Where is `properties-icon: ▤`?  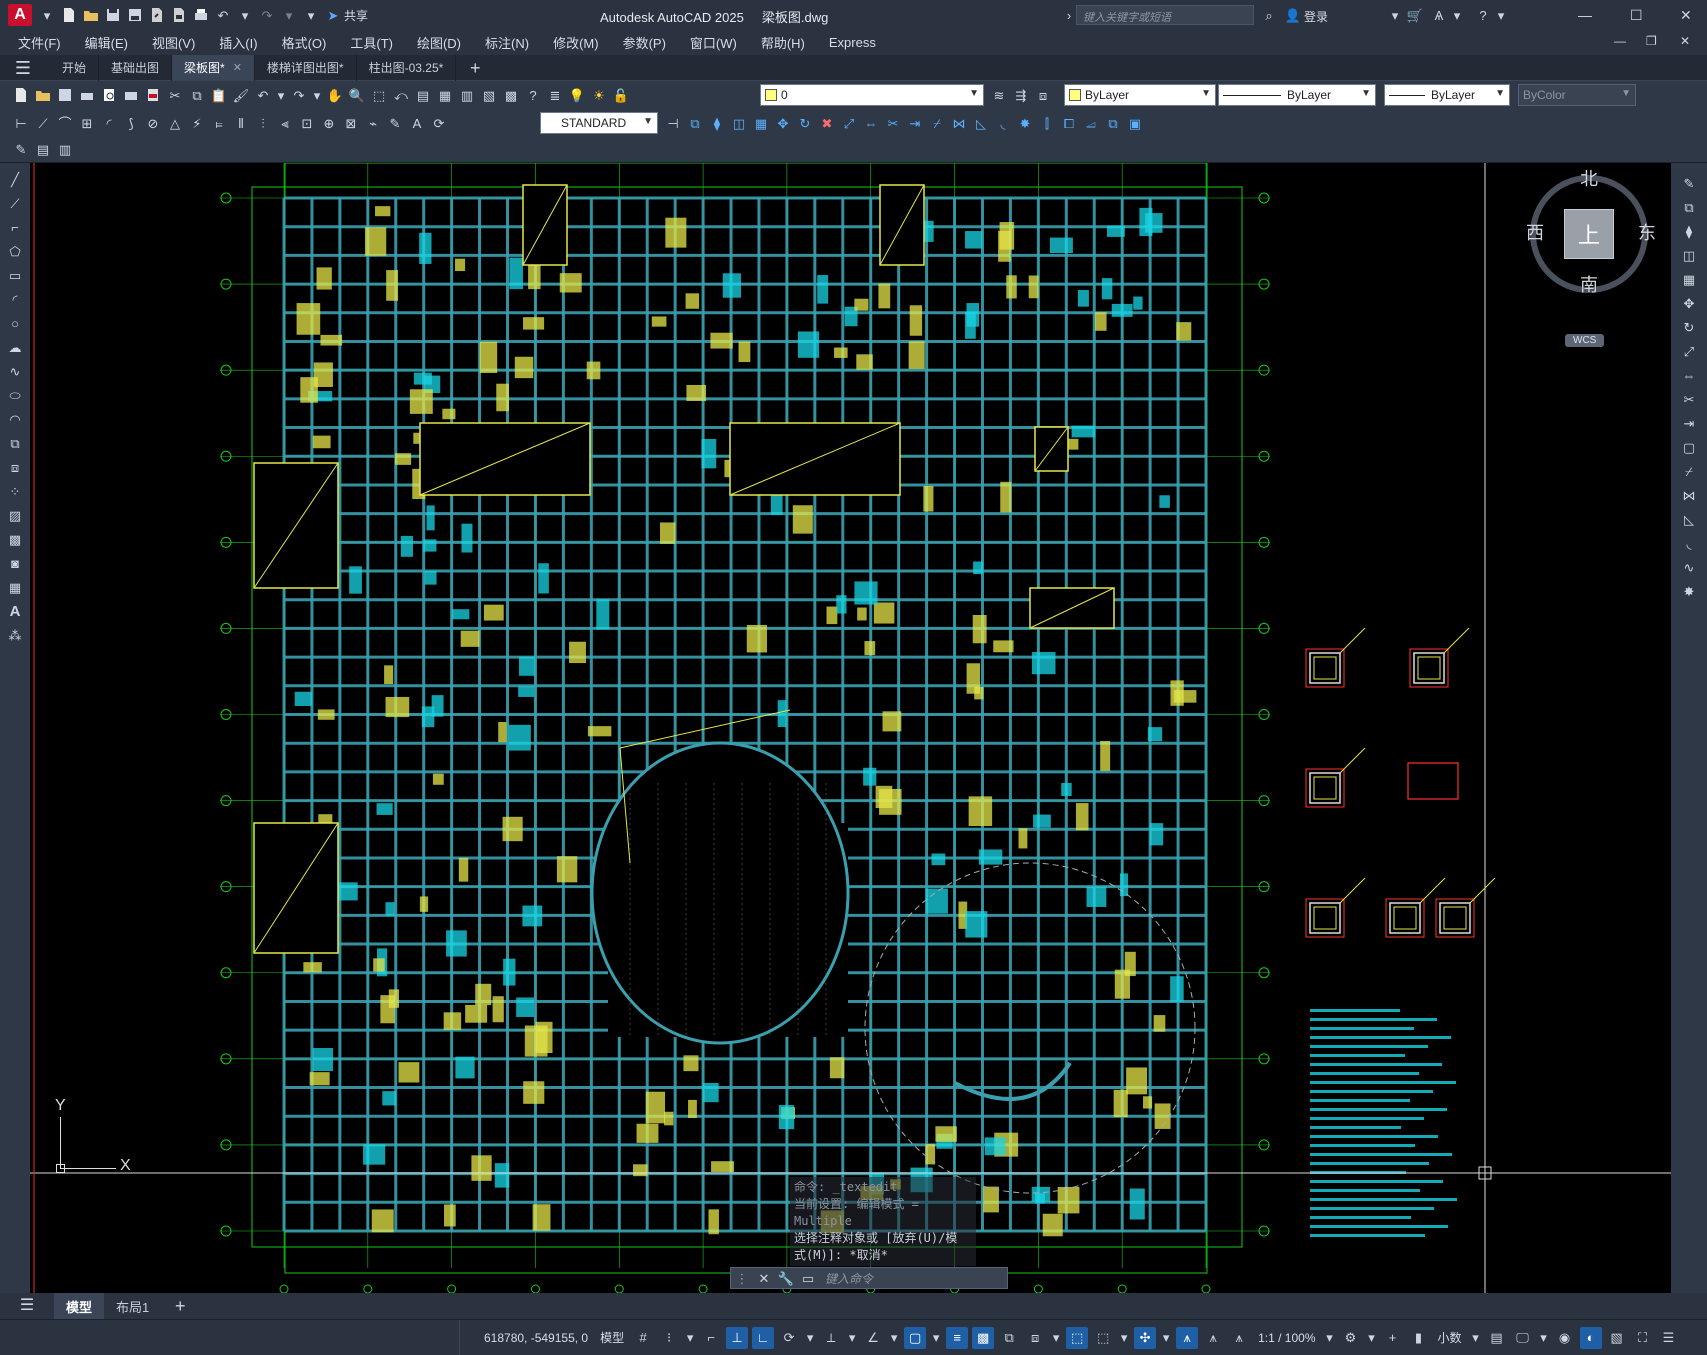 properties-icon: ▤ is located at coordinates (423, 95).